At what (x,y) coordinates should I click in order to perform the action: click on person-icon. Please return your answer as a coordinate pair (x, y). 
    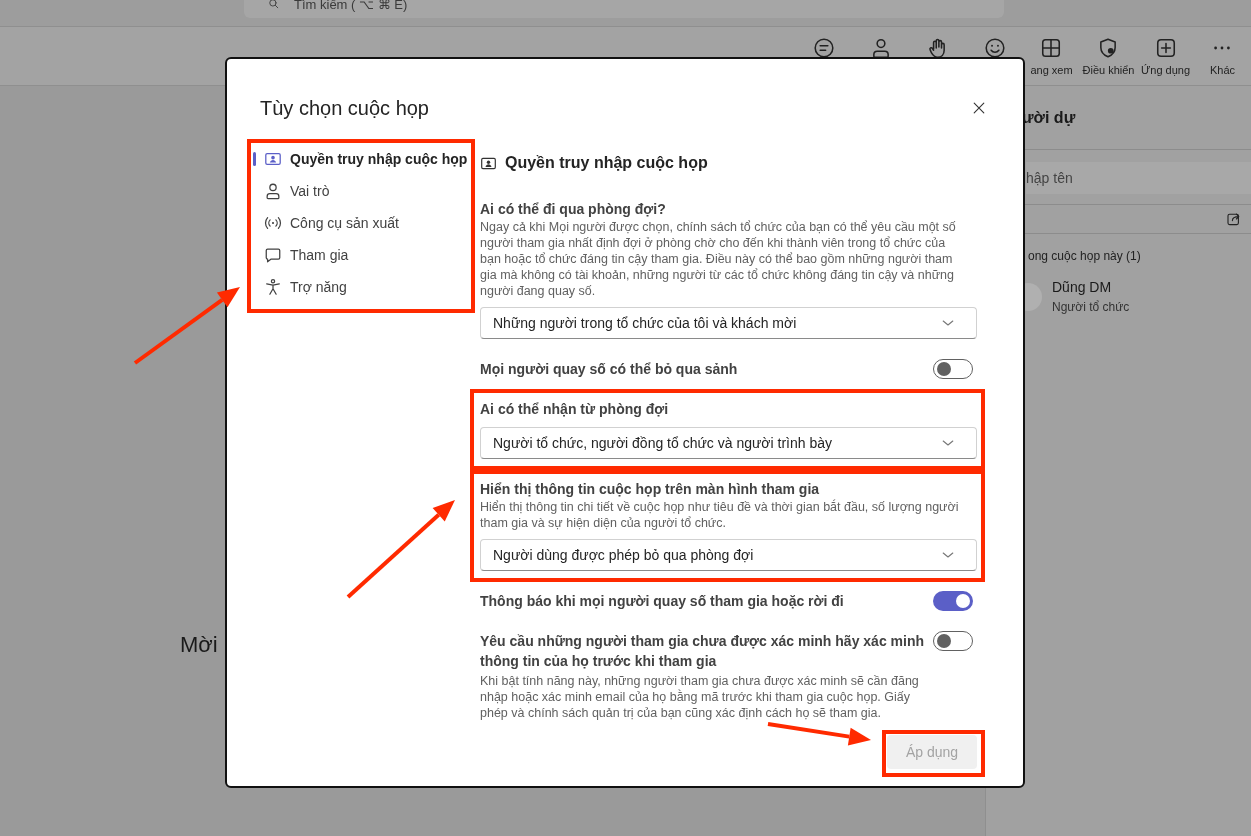
    Looking at the image, I should click on (273, 191).